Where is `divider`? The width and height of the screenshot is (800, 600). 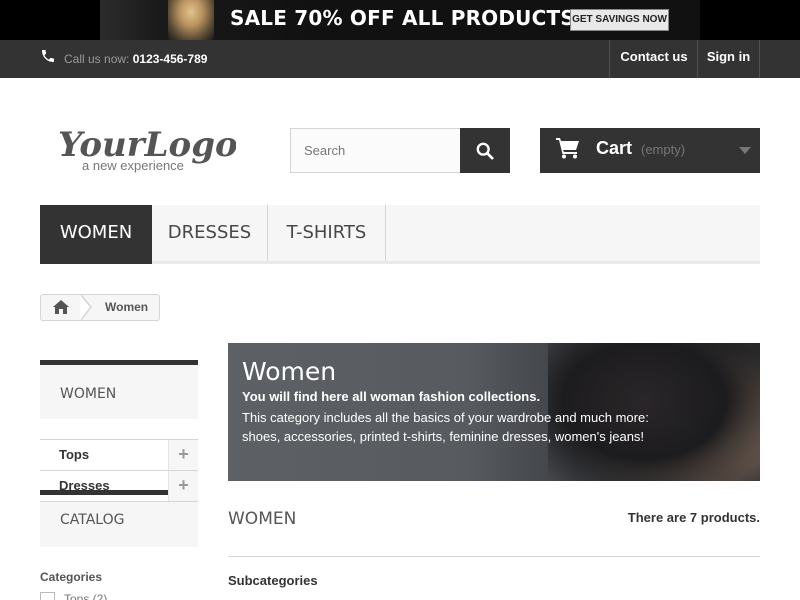 divider is located at coordinates (494, 556).